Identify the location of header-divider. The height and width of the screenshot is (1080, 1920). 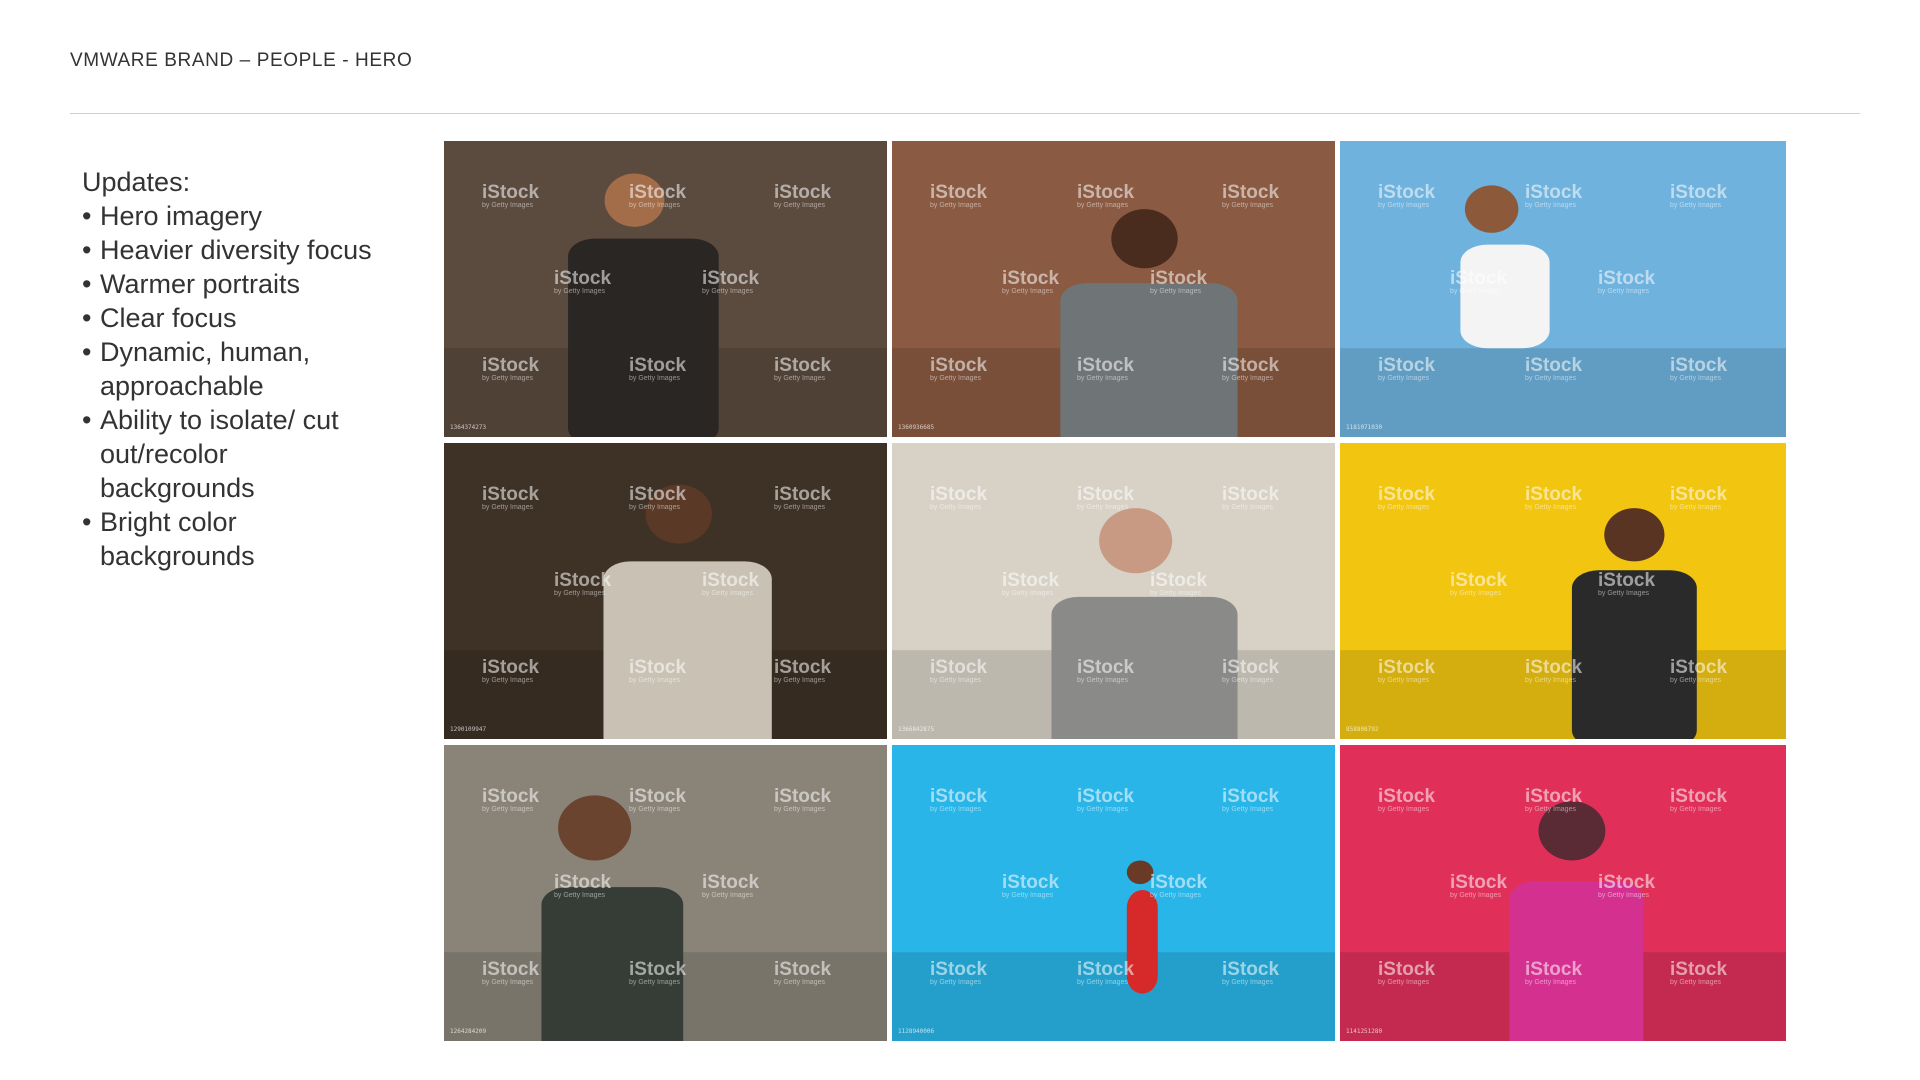
(965, 113).